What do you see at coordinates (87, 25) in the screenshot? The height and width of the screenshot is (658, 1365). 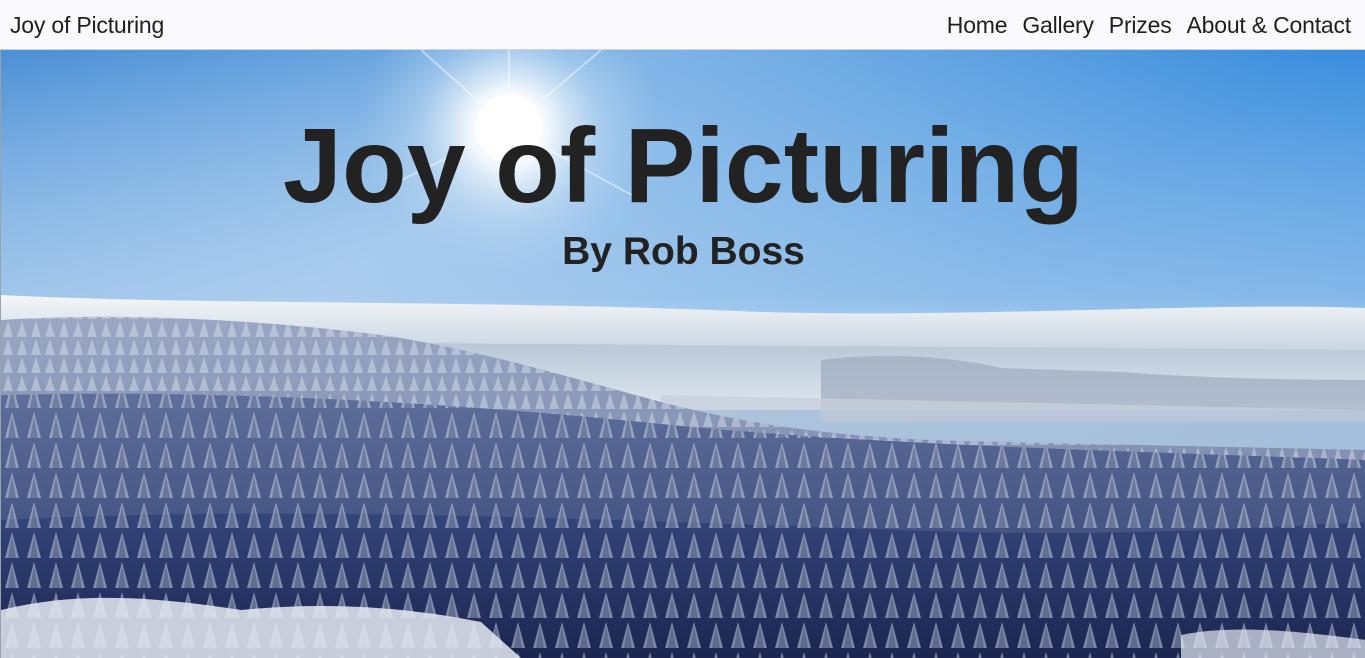 I see `site-brand-link: Joy of Picturing` at bounding box center [87, 25].